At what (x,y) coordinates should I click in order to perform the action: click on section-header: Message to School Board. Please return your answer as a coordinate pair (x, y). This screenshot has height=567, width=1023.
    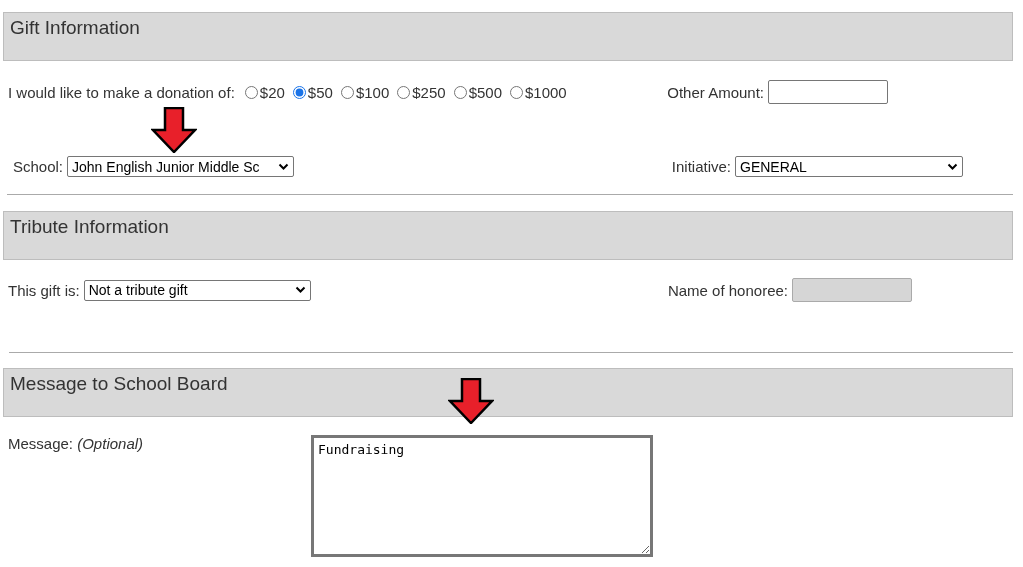
    Looking at the image, I should click on (508, 392).